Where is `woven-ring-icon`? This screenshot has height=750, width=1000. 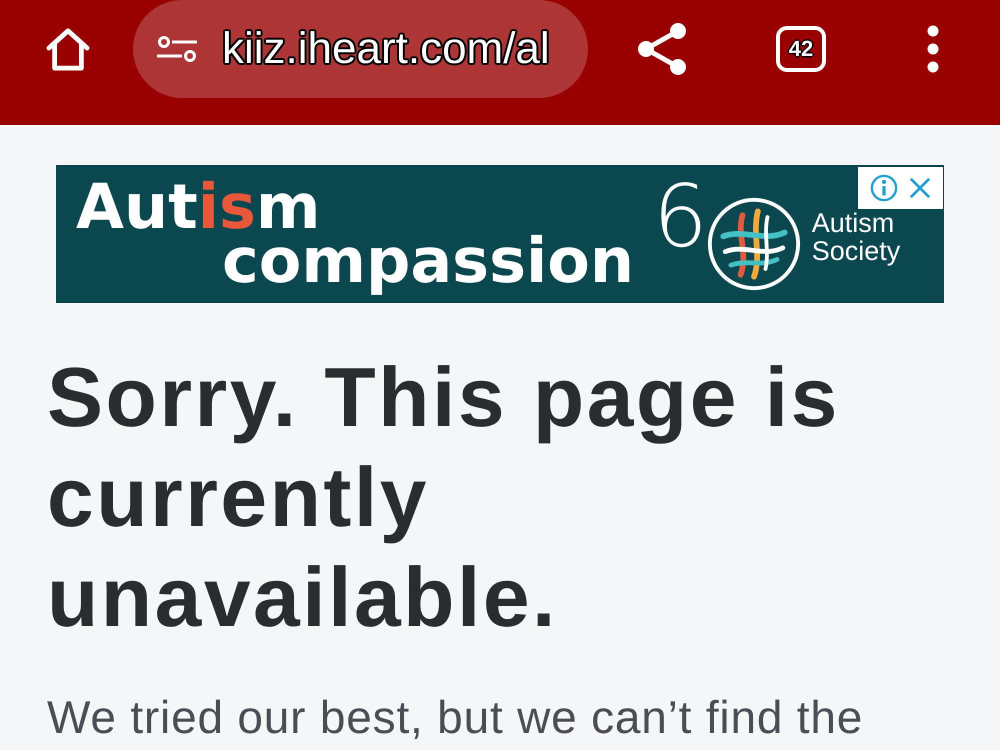
woven-ring-icon is located at coordinates (754, 244).